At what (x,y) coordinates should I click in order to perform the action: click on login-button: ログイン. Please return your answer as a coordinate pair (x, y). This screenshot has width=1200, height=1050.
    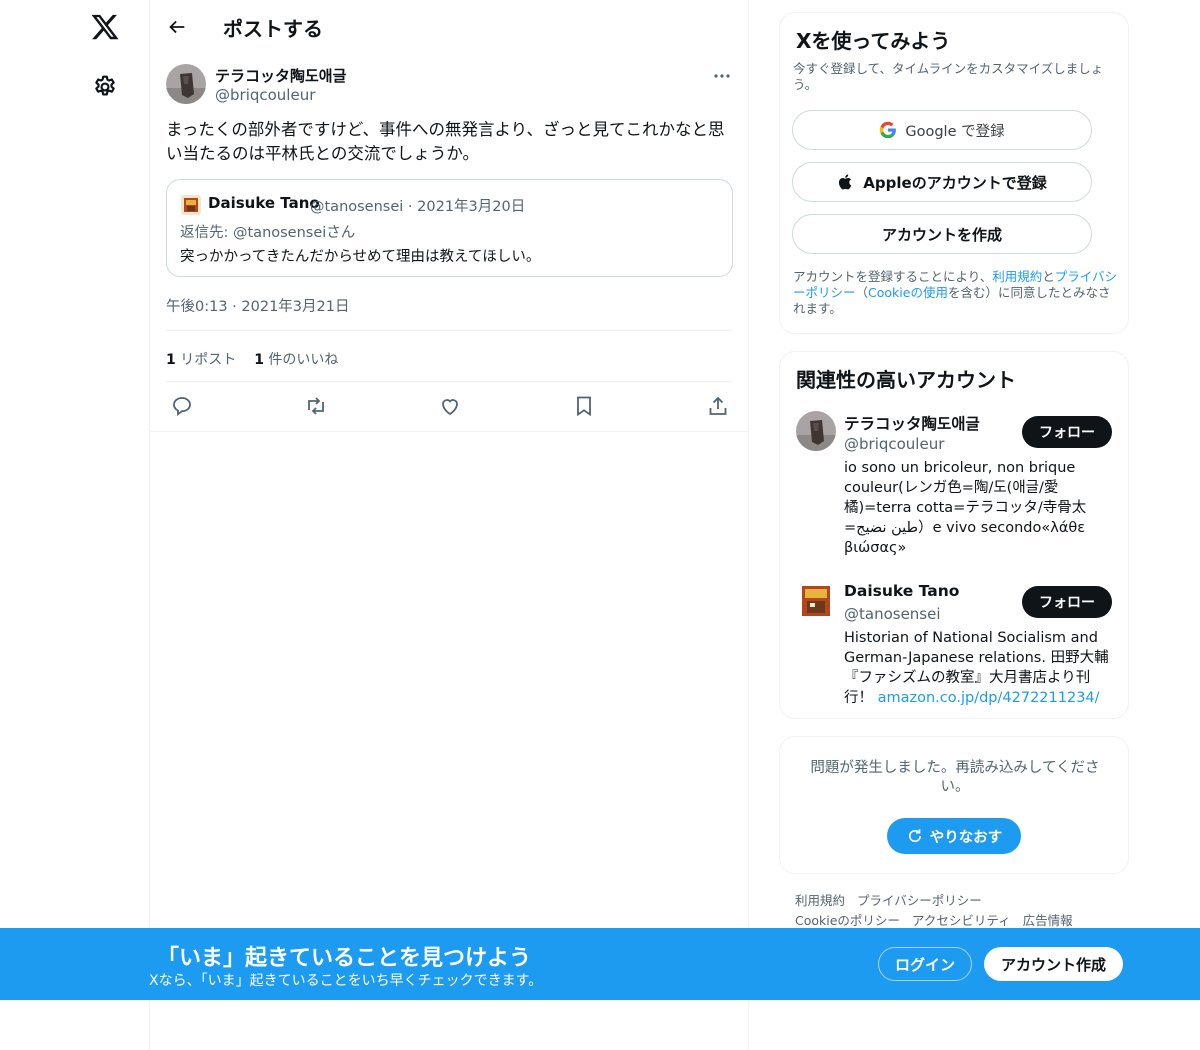
    Looking at the image, I should click on (925, 964).